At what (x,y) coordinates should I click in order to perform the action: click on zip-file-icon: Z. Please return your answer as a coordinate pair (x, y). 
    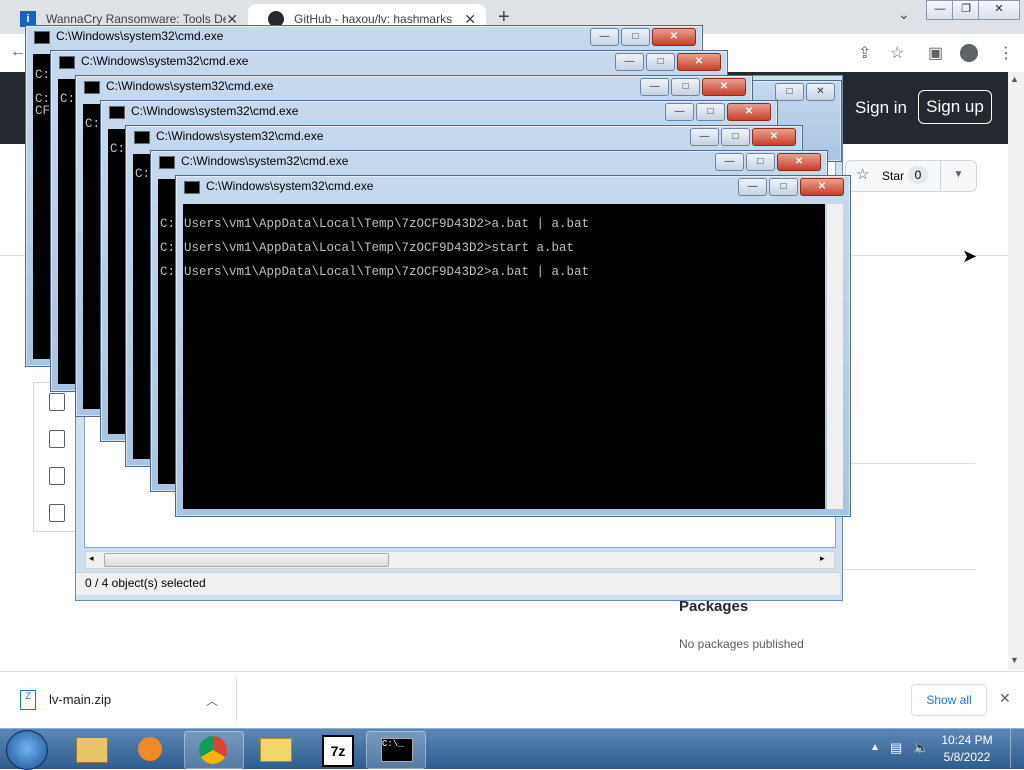
    Looking at the image, I should click on (28, 700).